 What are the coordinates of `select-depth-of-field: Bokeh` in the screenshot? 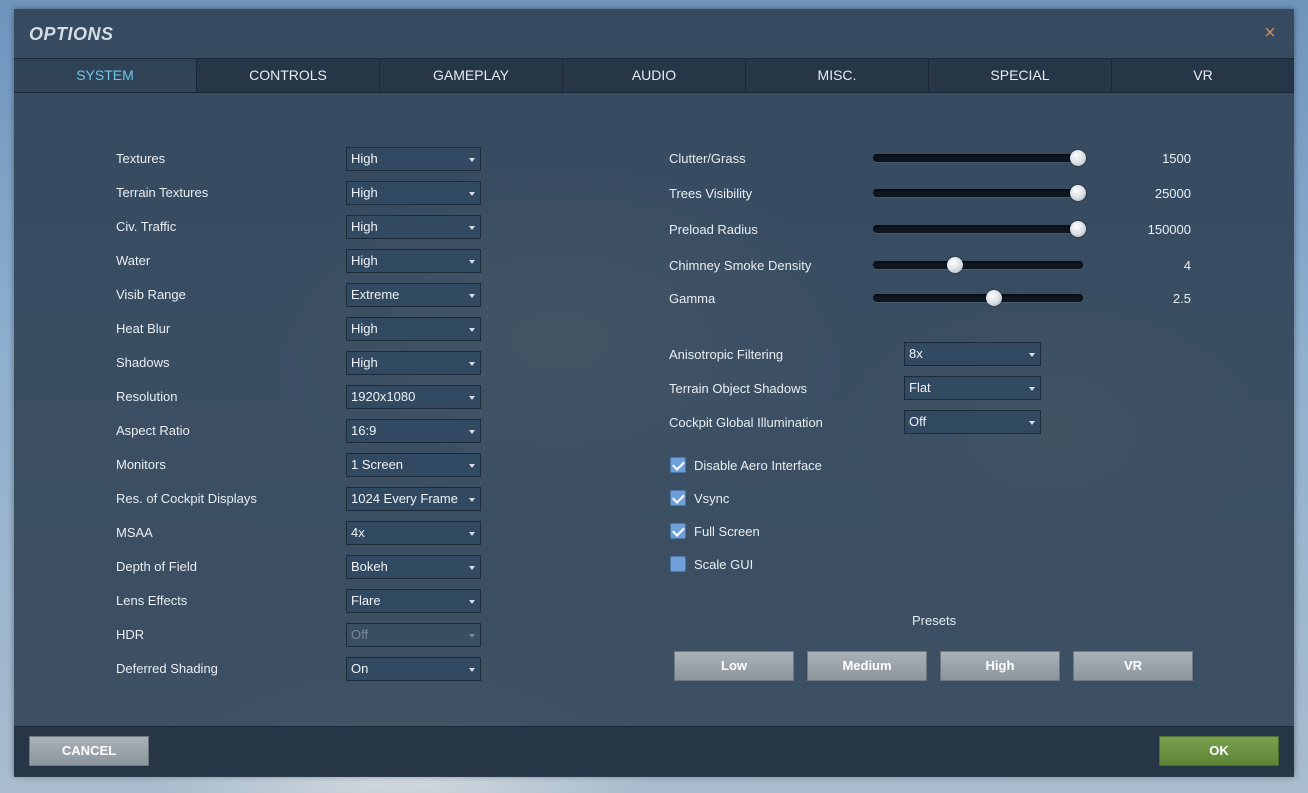 It's located at (413, 567).